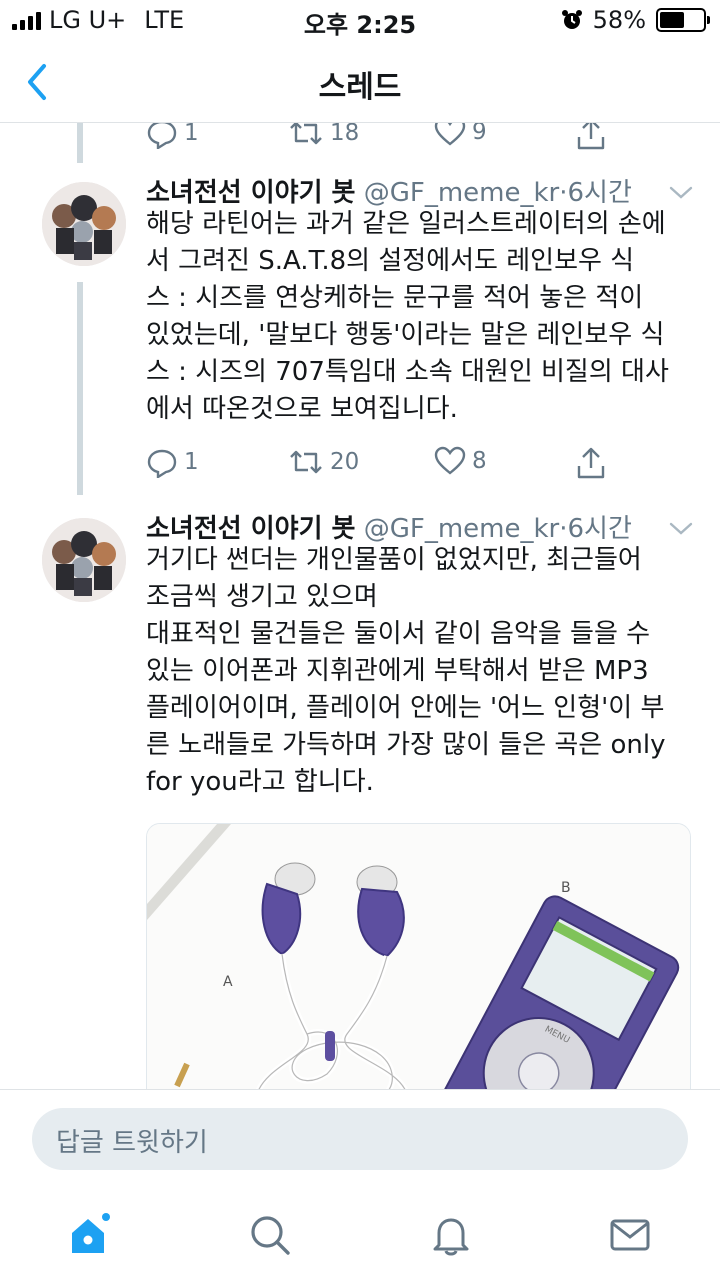  I want to click on messages-envelope-icon, so click(630, 1235).